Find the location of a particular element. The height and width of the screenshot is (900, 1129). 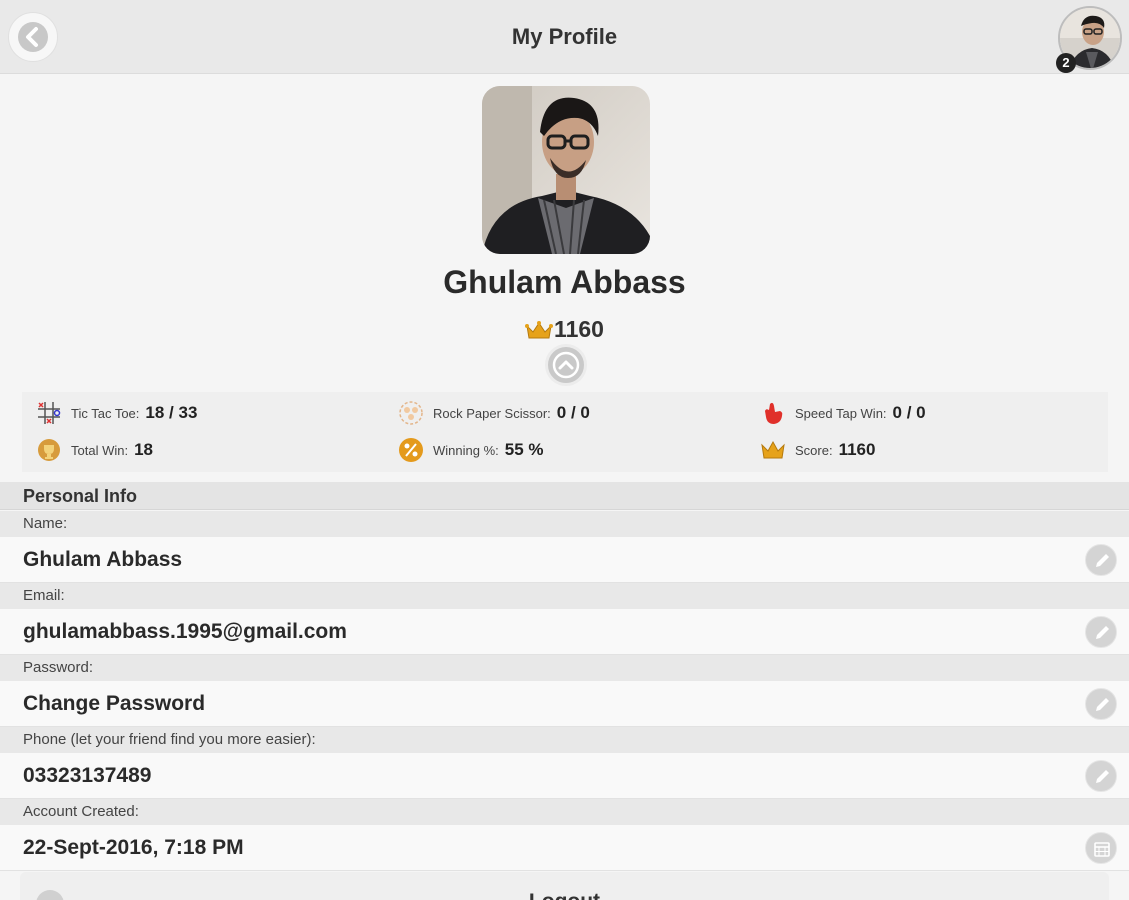

stat-value: 55 % is located at coordinates (524, 449).